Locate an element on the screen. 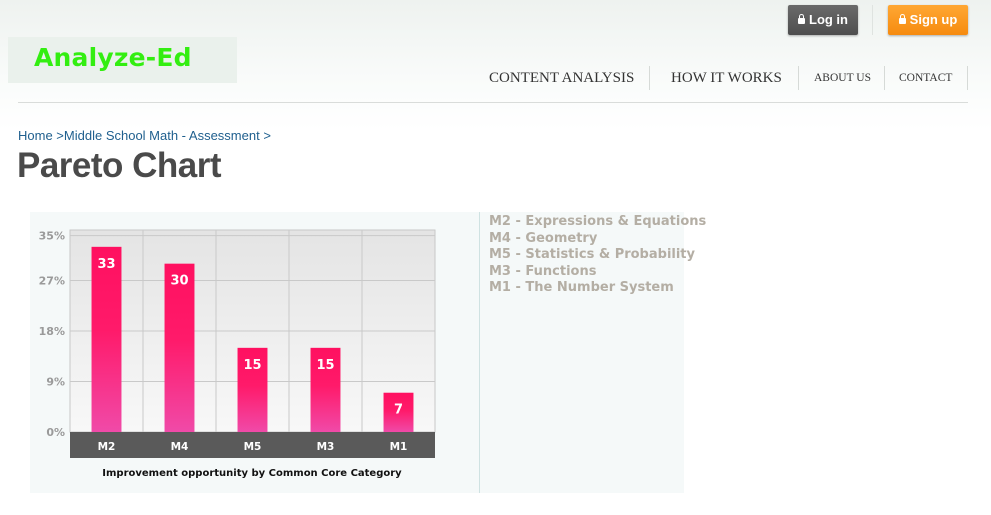 The image size is (991, 515). login-button: Log in is located at coordinates (823, 20).